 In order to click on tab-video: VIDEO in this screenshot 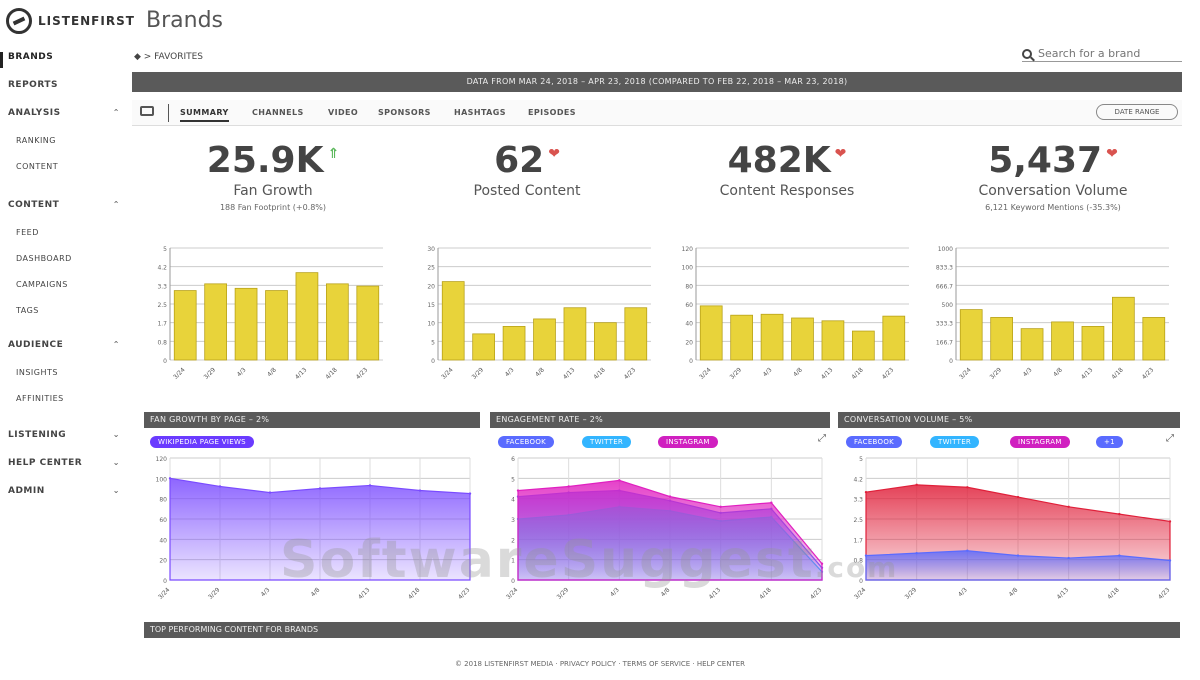, I will do `click(343, 112)`.